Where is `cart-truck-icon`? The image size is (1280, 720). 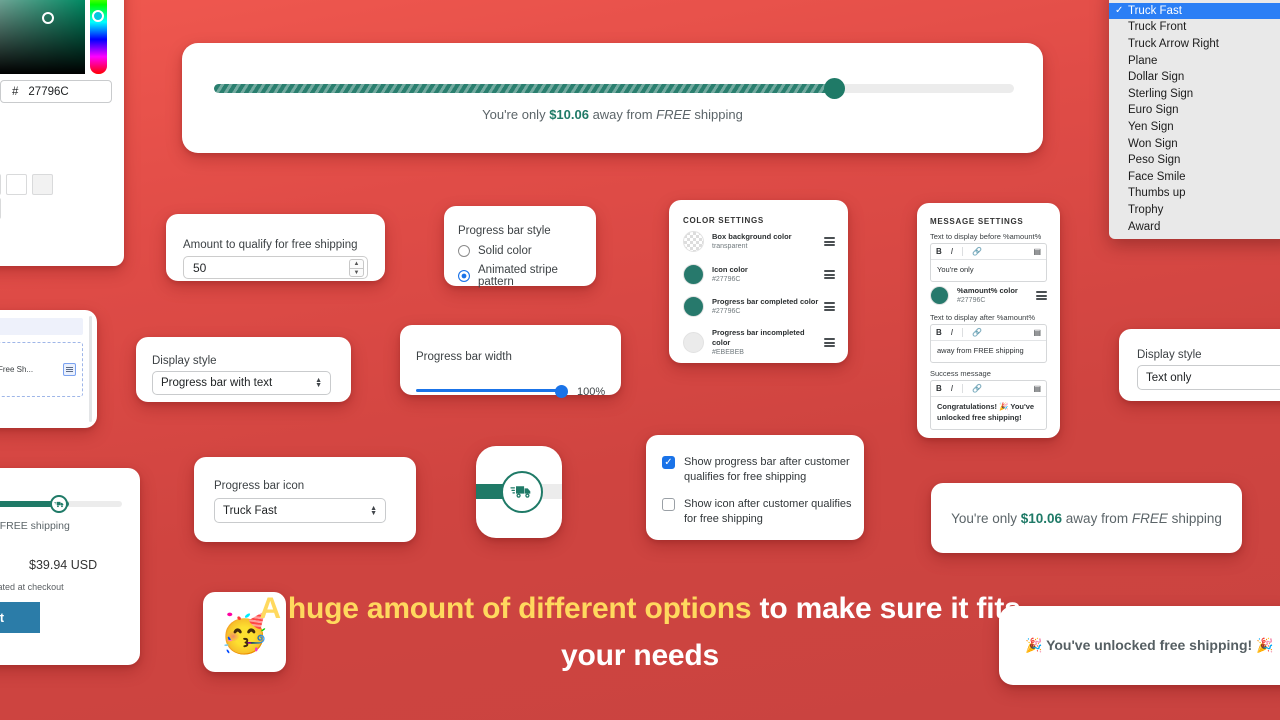 cart-truck-icon is located at coordinates (59, 504).